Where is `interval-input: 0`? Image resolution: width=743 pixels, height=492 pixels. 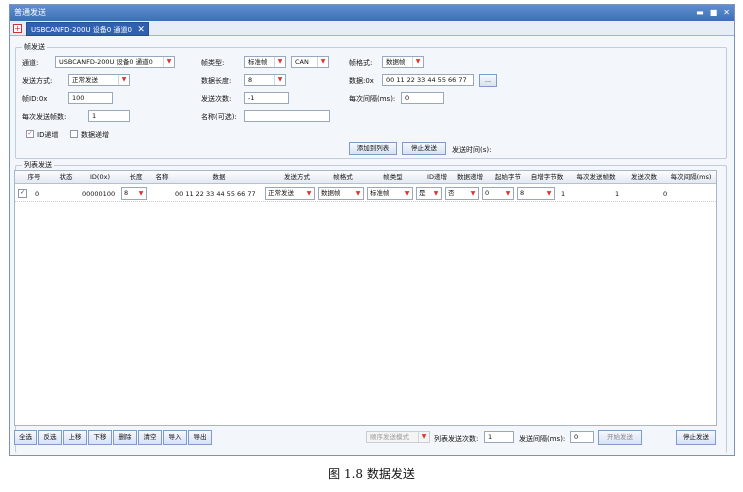 interval-input: 0 is located at coordinates (422, 98).